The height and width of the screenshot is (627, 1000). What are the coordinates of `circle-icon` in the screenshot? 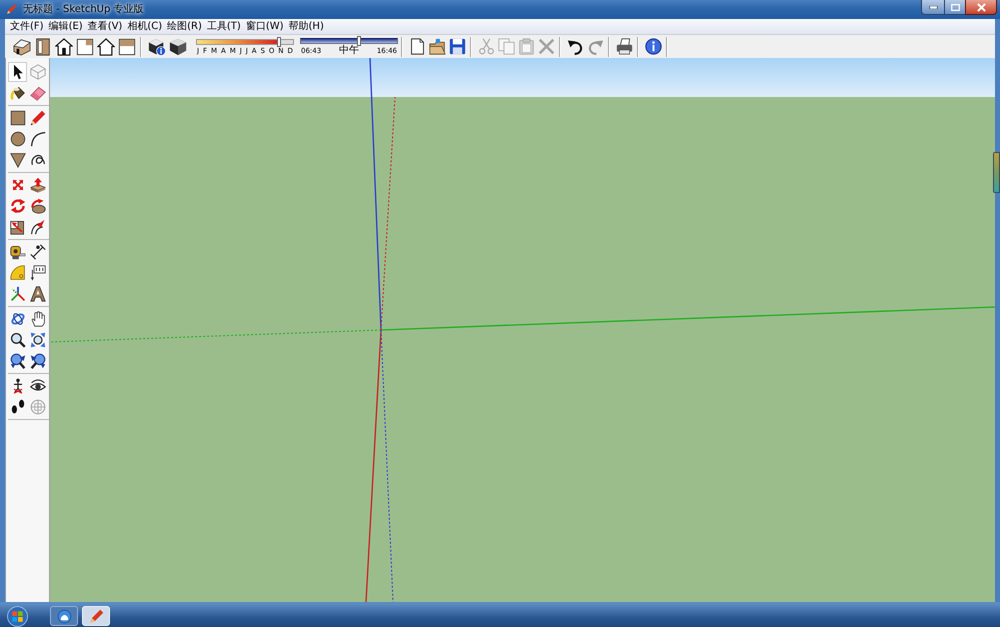 It's located at (18, 139).